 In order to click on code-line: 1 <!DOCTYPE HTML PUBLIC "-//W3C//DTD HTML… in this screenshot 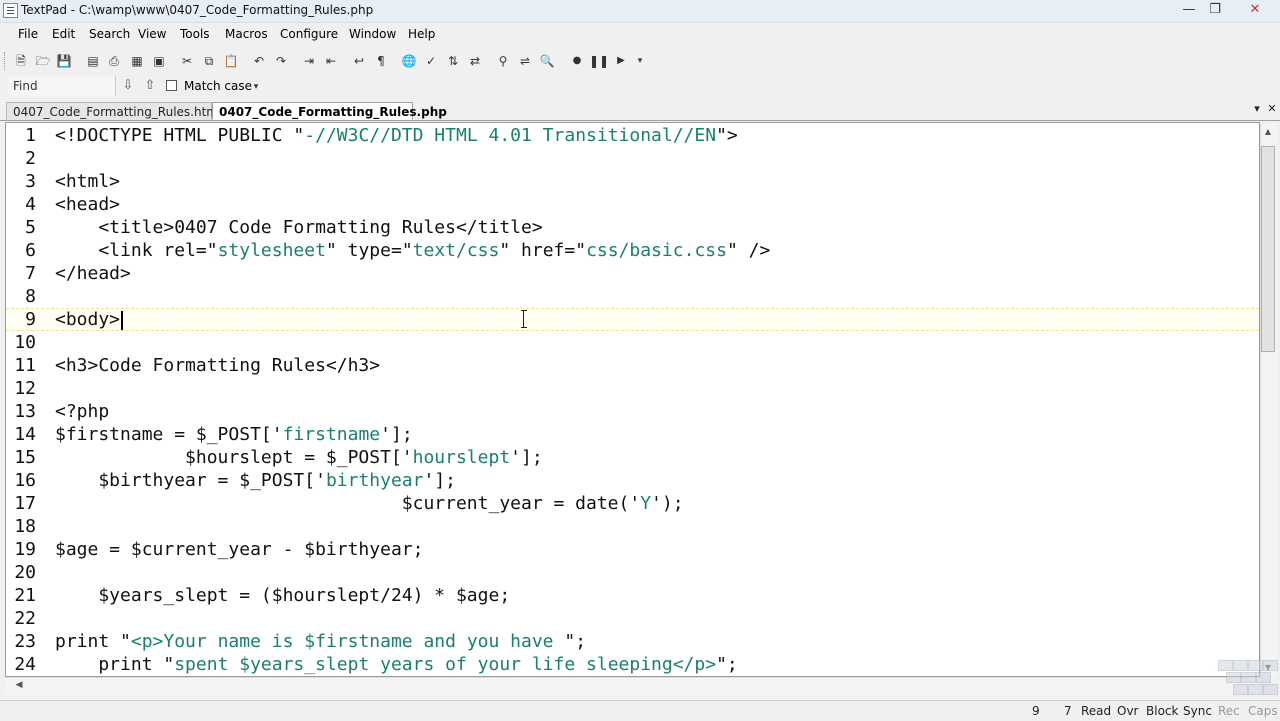, I will do `click(632, 135)`.